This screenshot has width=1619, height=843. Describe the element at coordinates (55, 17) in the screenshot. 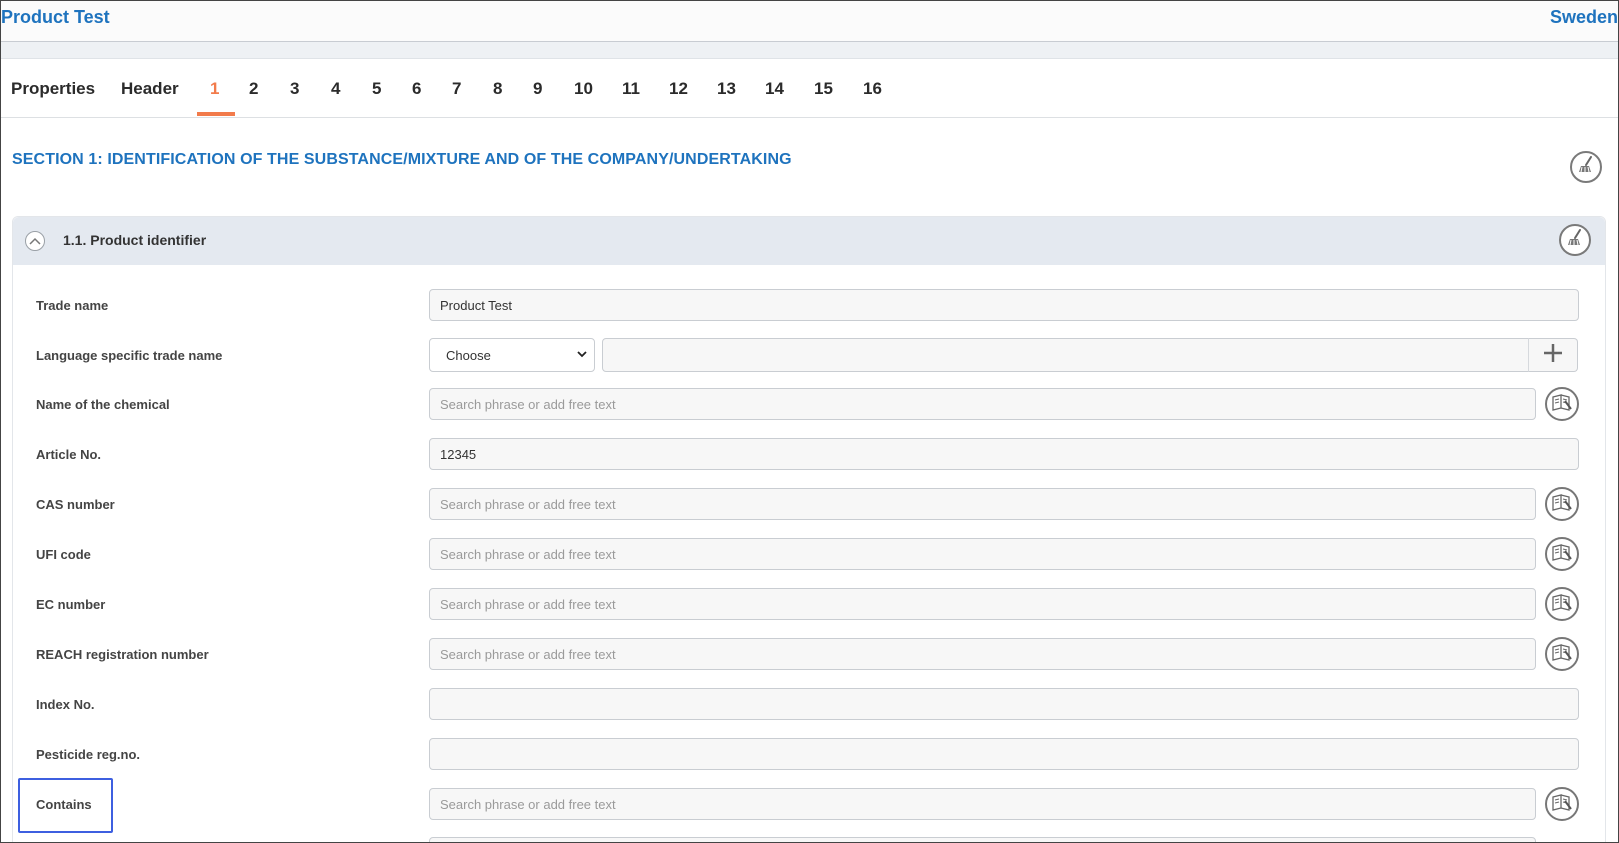

I see `product-title: Product Test` at that location.